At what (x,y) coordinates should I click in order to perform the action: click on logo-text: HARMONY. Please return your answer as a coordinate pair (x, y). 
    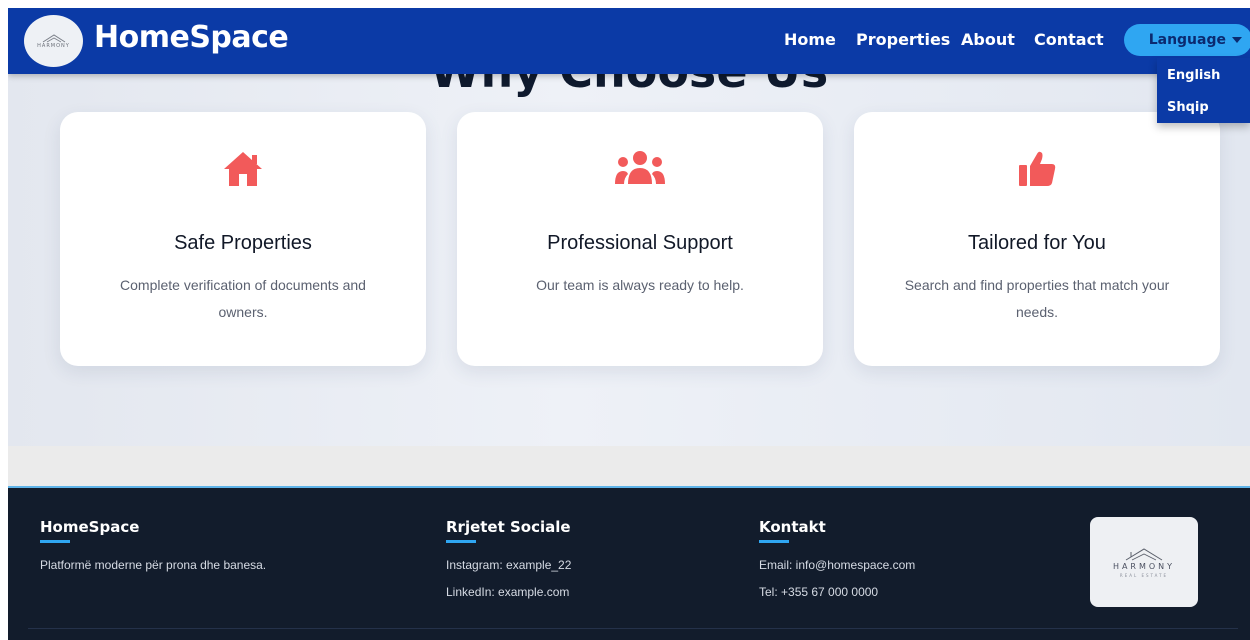
    Looking at the image, I should click on (53, 46).